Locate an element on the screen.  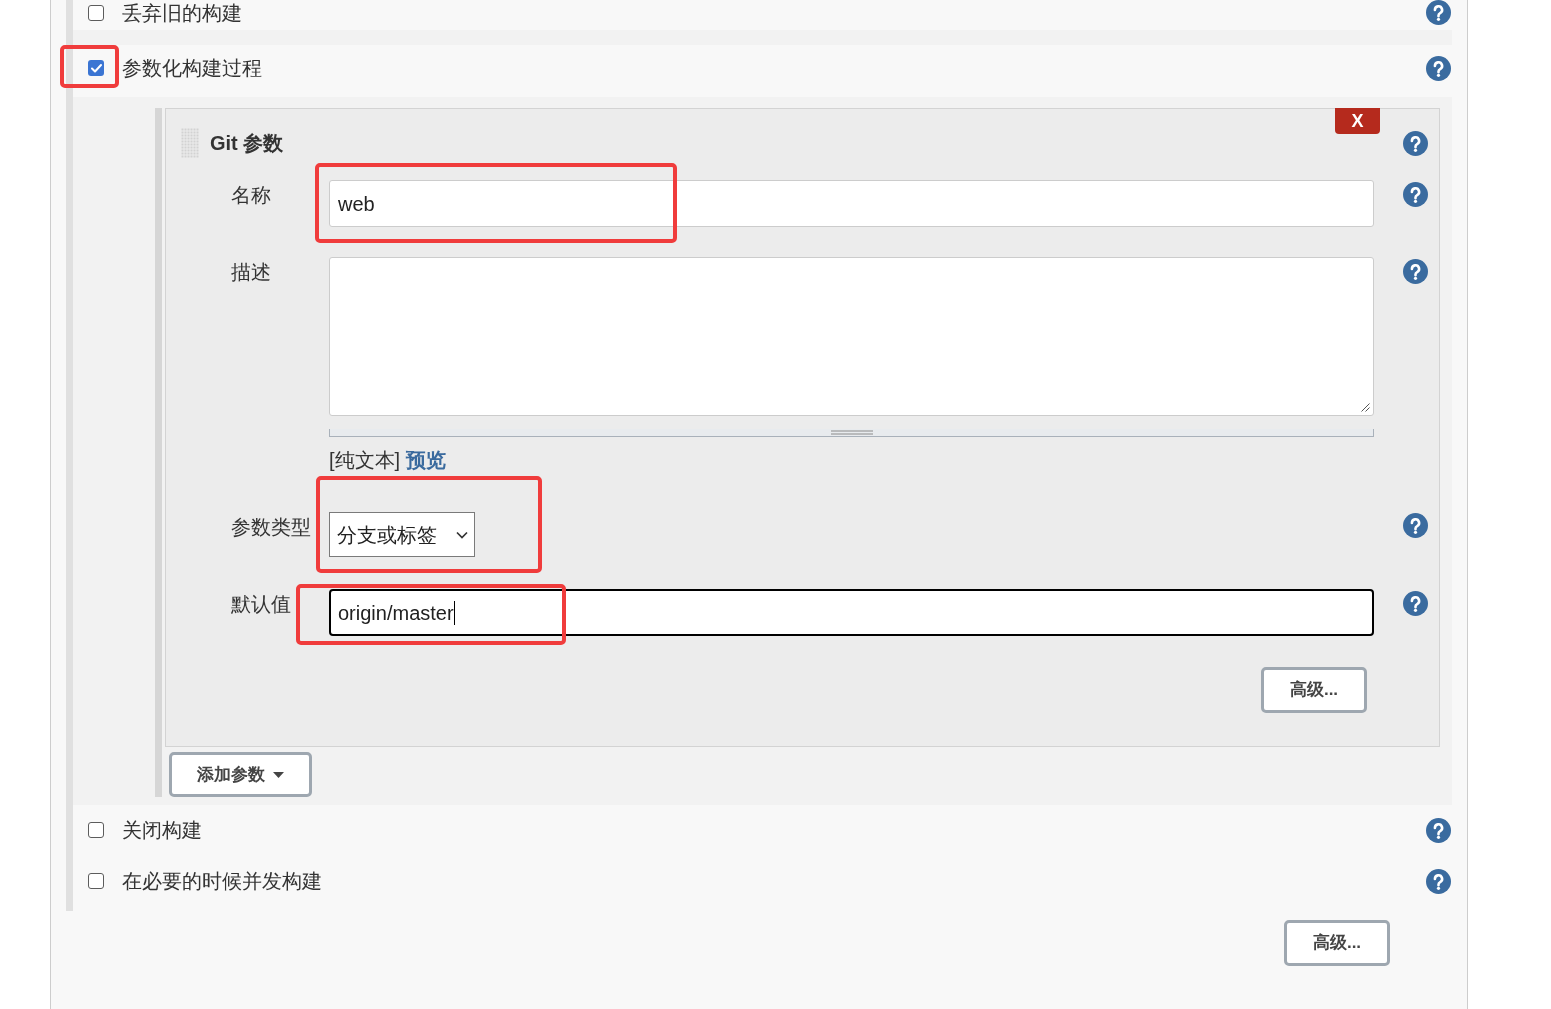
option-label: 丢弃旧的构建 is located at coordinates (182, 12).